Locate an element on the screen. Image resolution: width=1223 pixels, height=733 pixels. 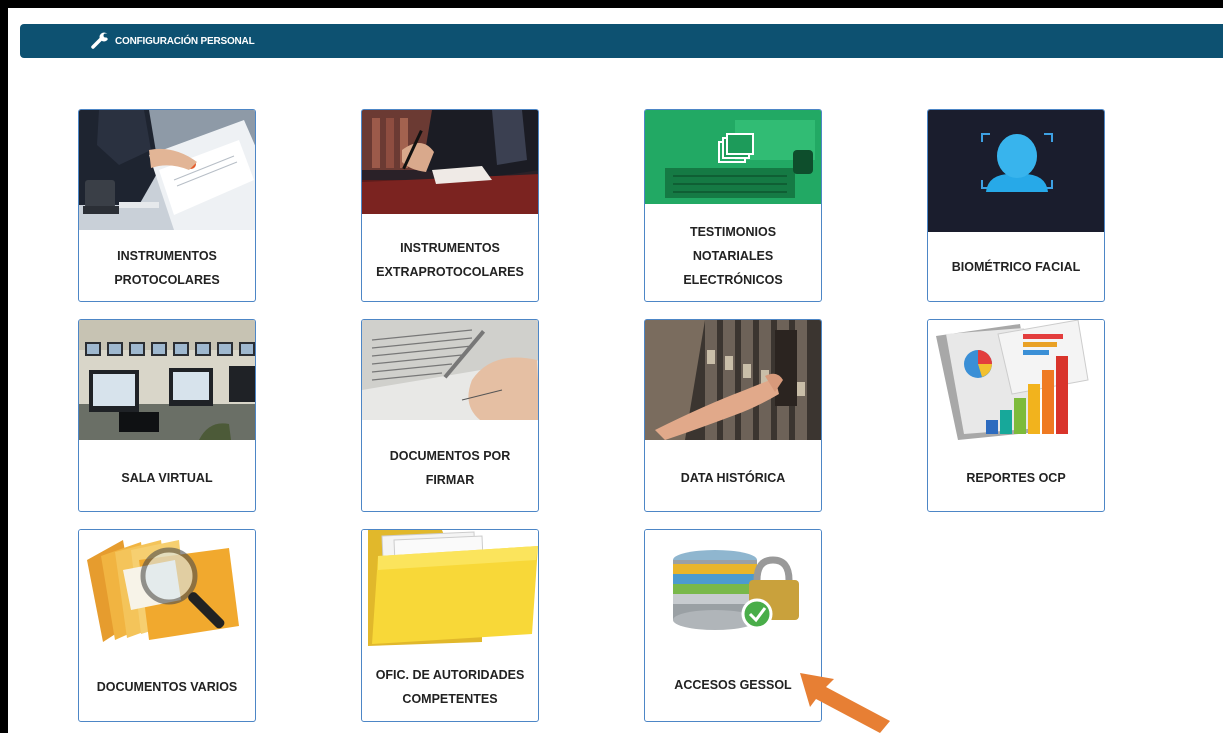
card-ofic-autoridades: OFIC. DE AUTORIDADES COMPETENTES is located at coordinates (450, 625).